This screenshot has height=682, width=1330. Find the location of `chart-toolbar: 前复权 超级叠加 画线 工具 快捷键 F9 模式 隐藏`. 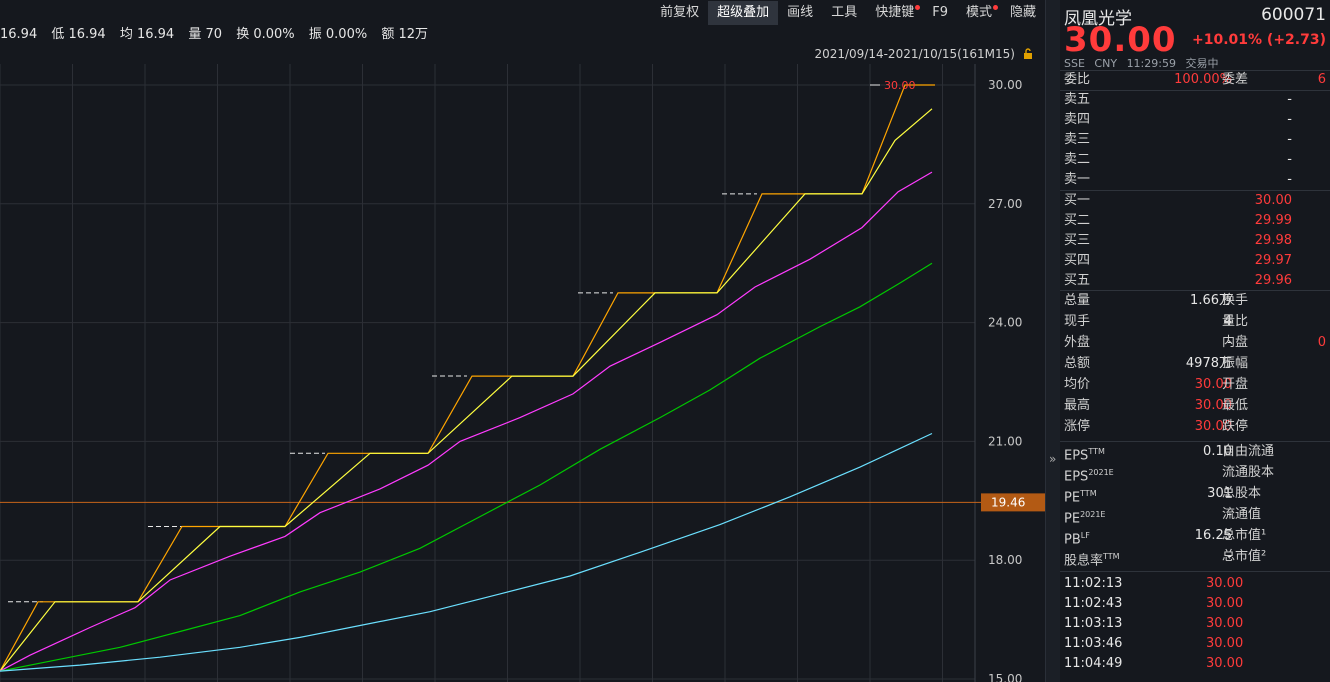

chart-toolbar: 前复权 超级叠加 画线 工具 快捷键 F9 模式 隐藏 is located at coordinates (848, 13).